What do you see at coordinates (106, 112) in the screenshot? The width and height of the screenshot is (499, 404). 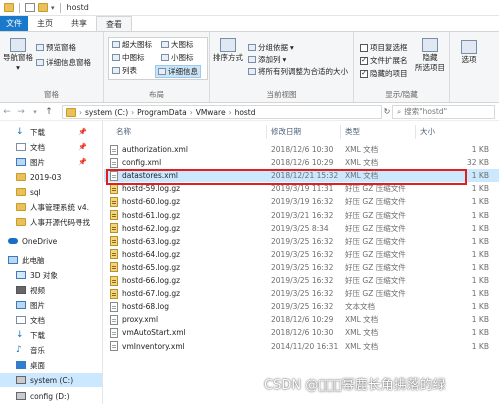 I see `breadcrumb-system-c: system (C:)` at bounding box center [106, 112].